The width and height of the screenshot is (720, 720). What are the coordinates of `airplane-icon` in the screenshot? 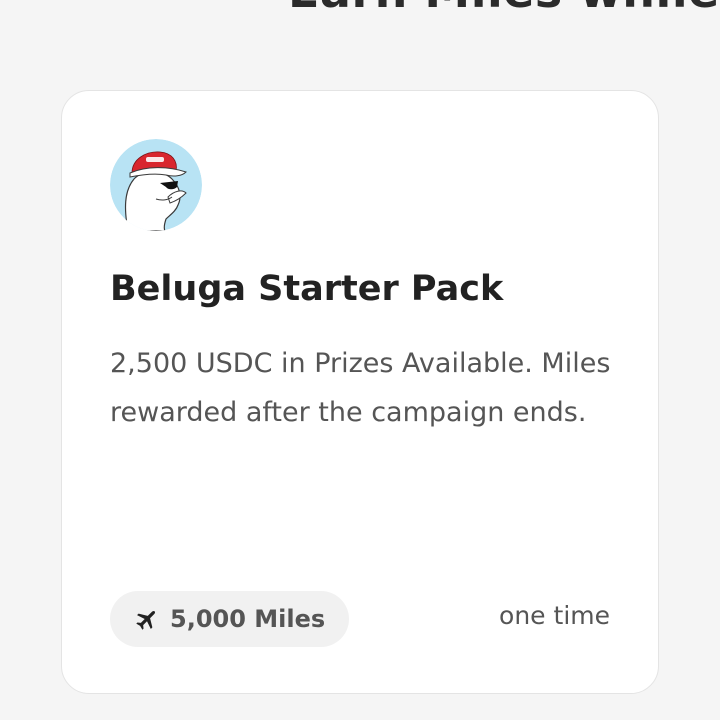 It's located at (147, 619).